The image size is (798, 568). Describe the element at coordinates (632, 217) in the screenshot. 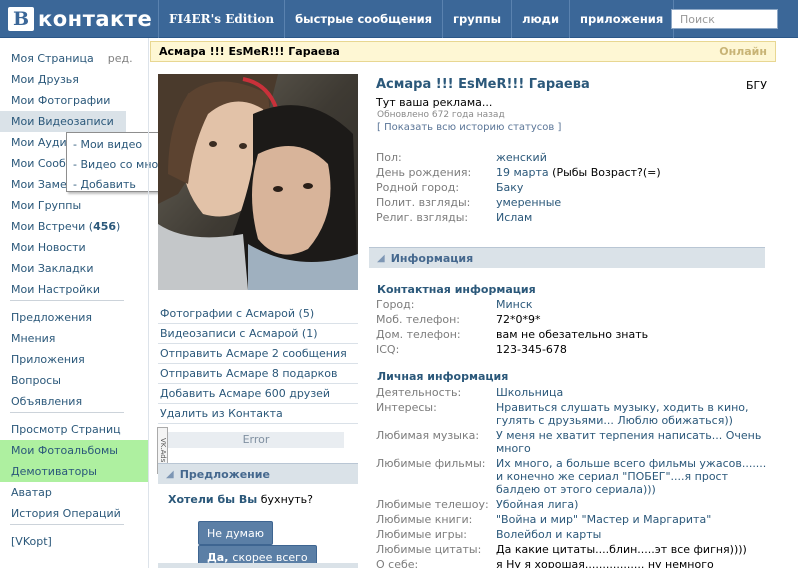

I see `info-value: Ислам` at that location.